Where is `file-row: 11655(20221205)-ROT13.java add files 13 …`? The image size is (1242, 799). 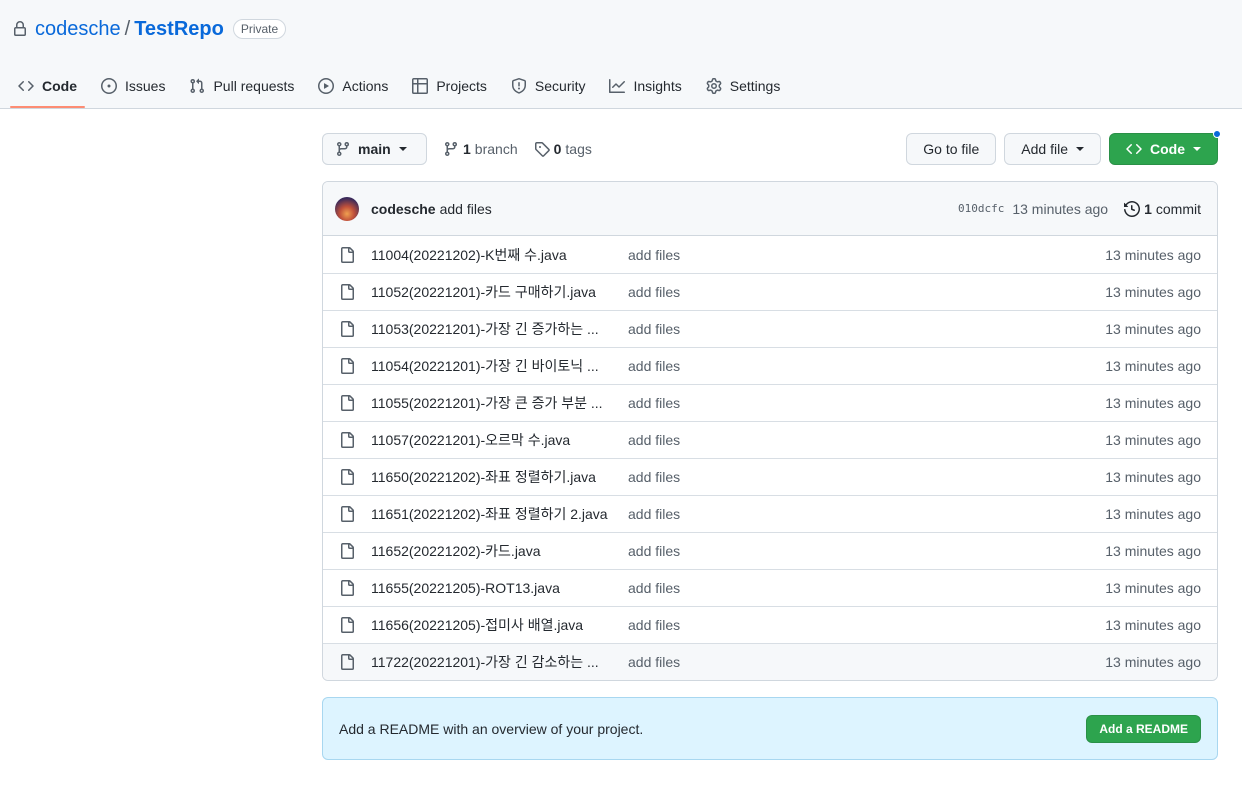 file-row: 11655(20221205)-ROT13.java add files 13 … is located at coordinates (770, 587).